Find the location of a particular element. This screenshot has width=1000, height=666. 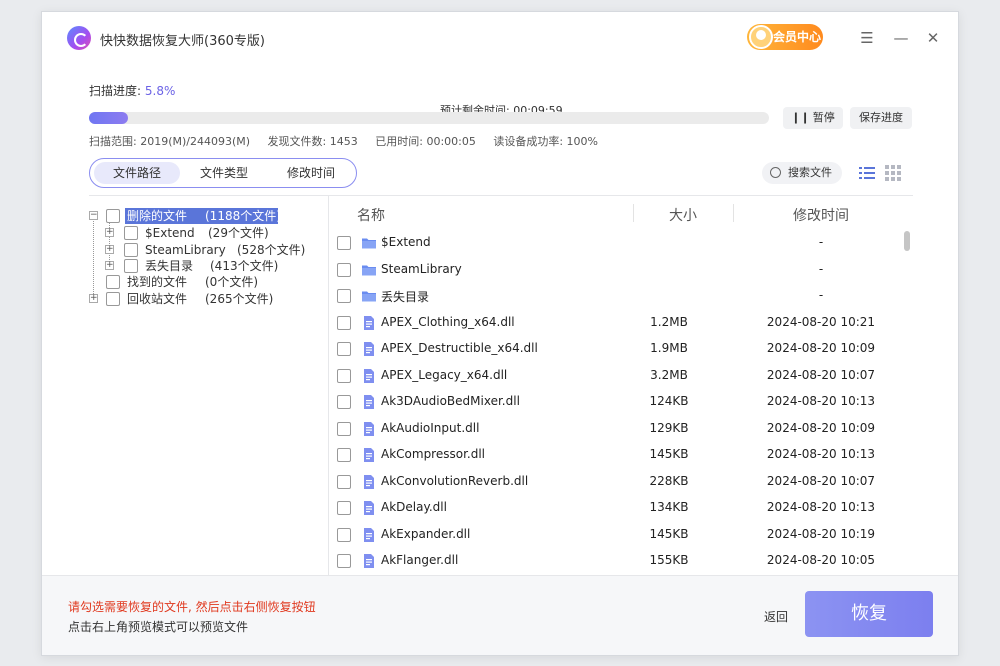

file-name: AkDelay.dll is located at coordinates (414, 507).